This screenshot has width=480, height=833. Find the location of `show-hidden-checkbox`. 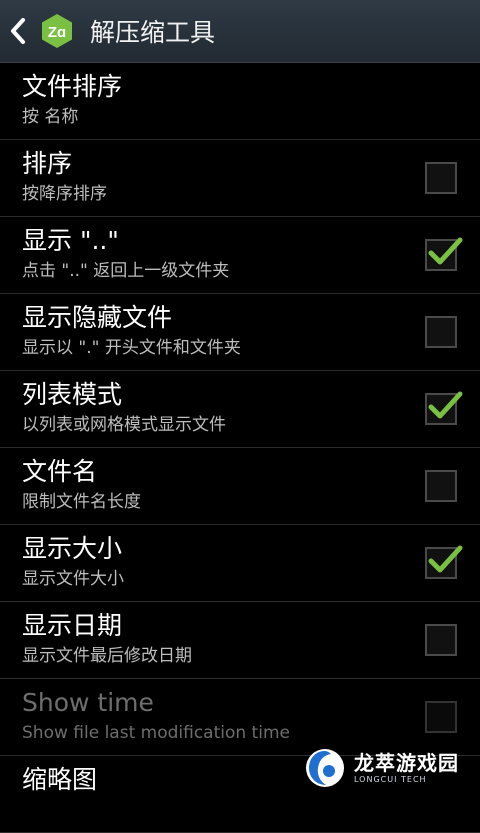

show-hidden-checkbox is located at coordinates (441, 332).